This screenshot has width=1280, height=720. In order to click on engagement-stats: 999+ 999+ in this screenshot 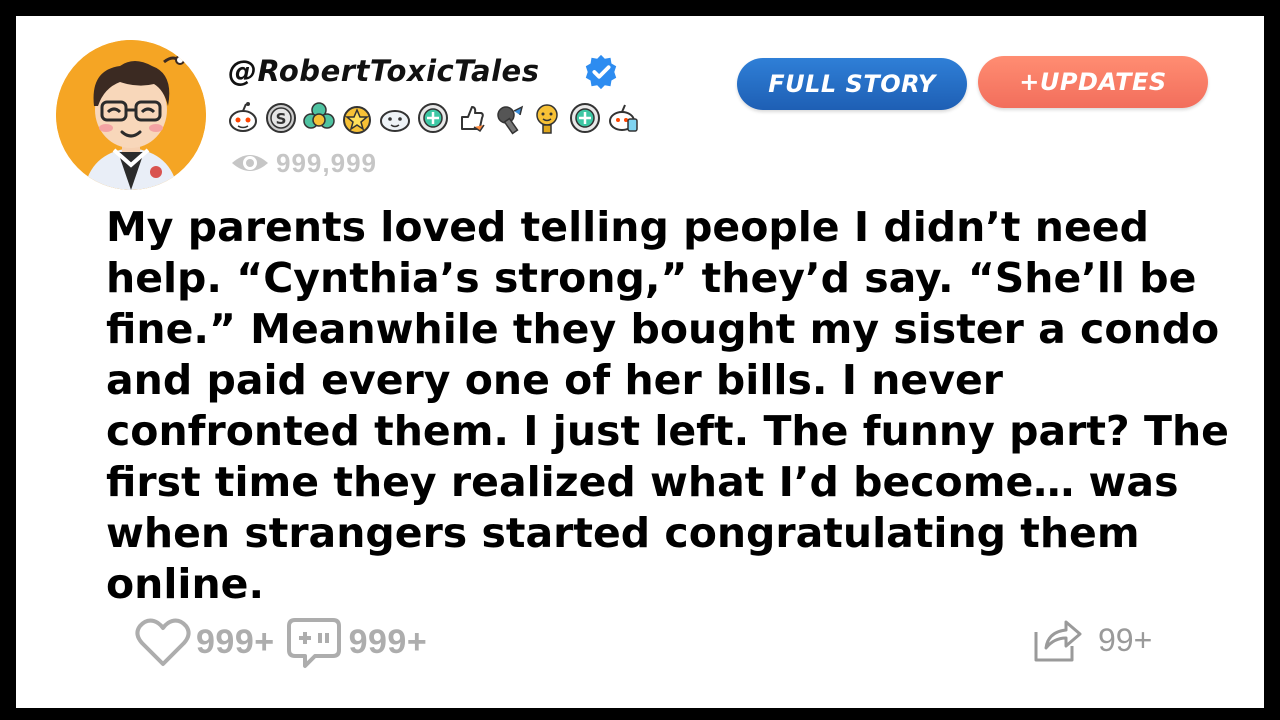, I will do `click(280, 642)`.